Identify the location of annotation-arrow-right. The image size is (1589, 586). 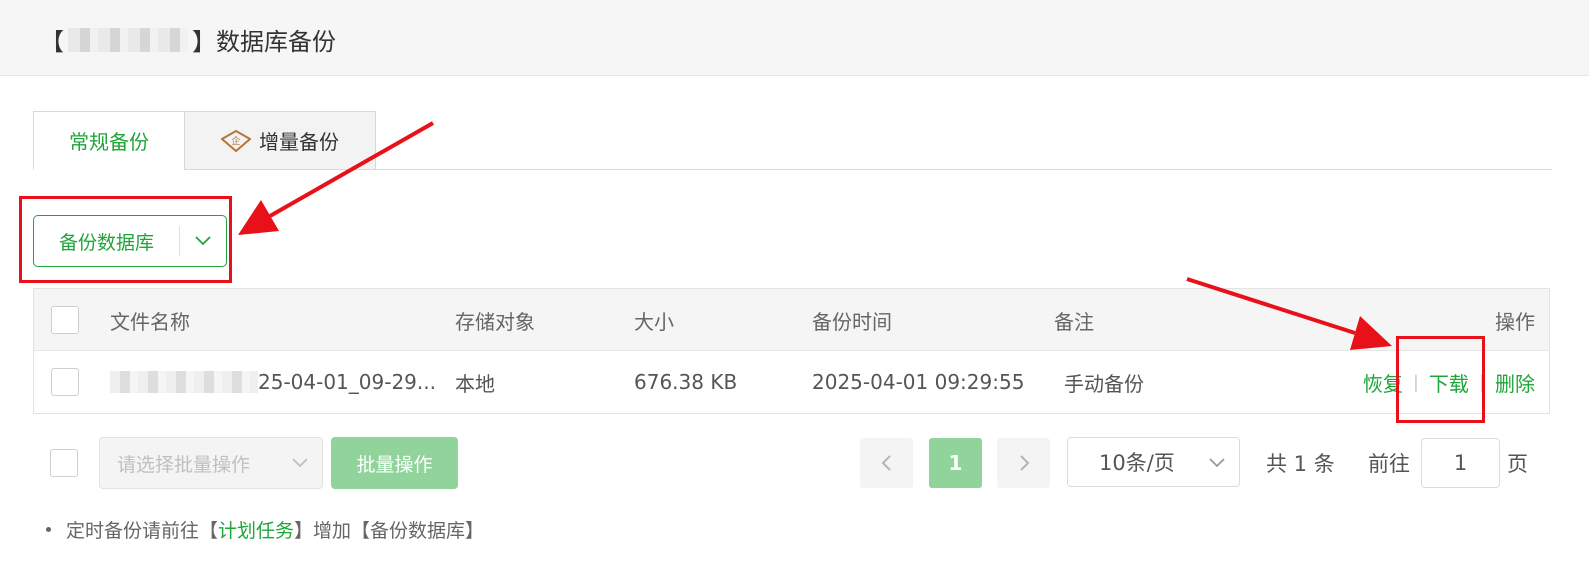
(1289, 313).